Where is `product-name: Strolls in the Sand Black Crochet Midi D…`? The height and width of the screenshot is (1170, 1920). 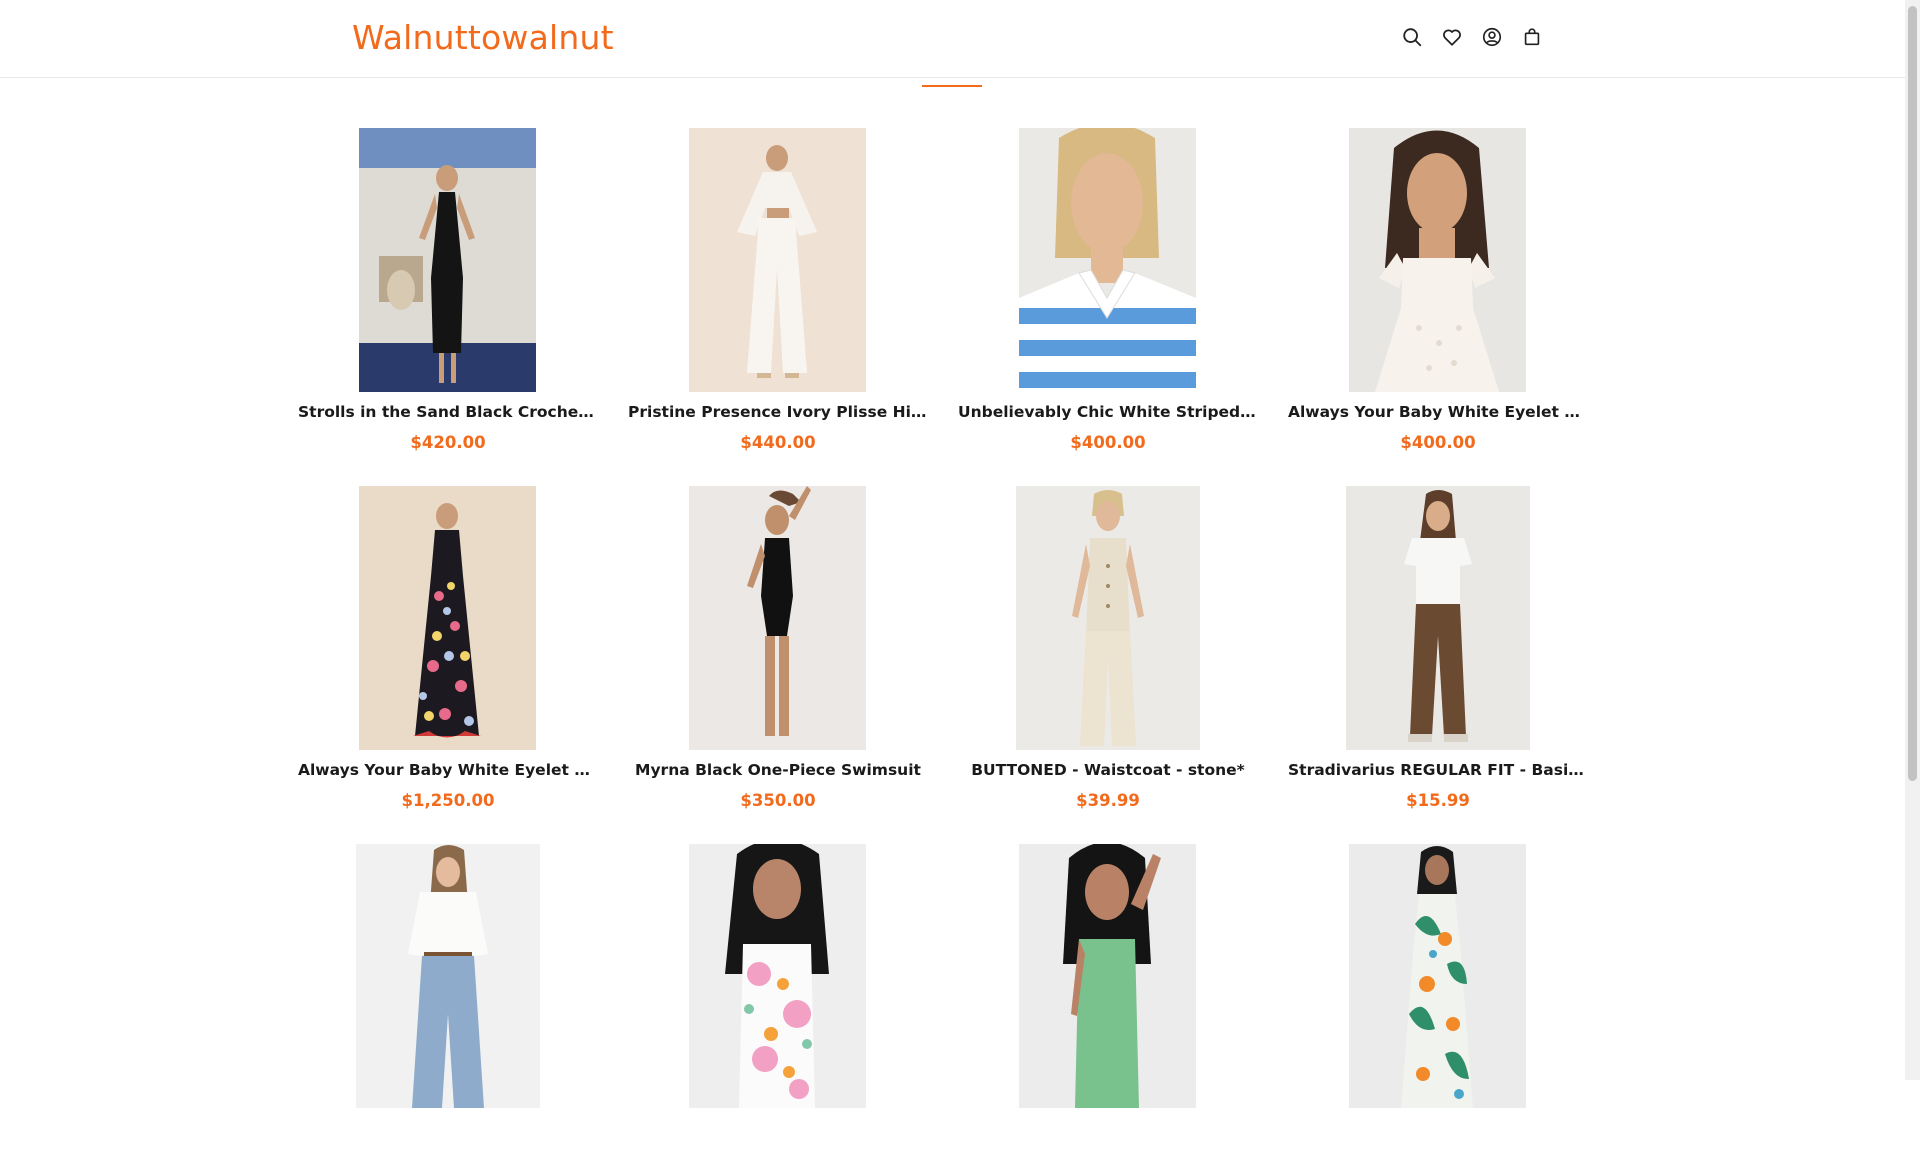
product-name: Strolls in the Sand Black Crochet Midi D… is located at coordinates (448, 412).